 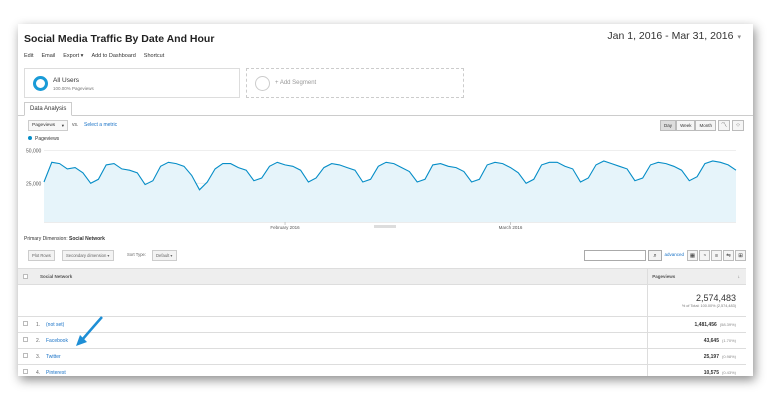 I want to click on row-link: (not set), so click(x=347, y=324).